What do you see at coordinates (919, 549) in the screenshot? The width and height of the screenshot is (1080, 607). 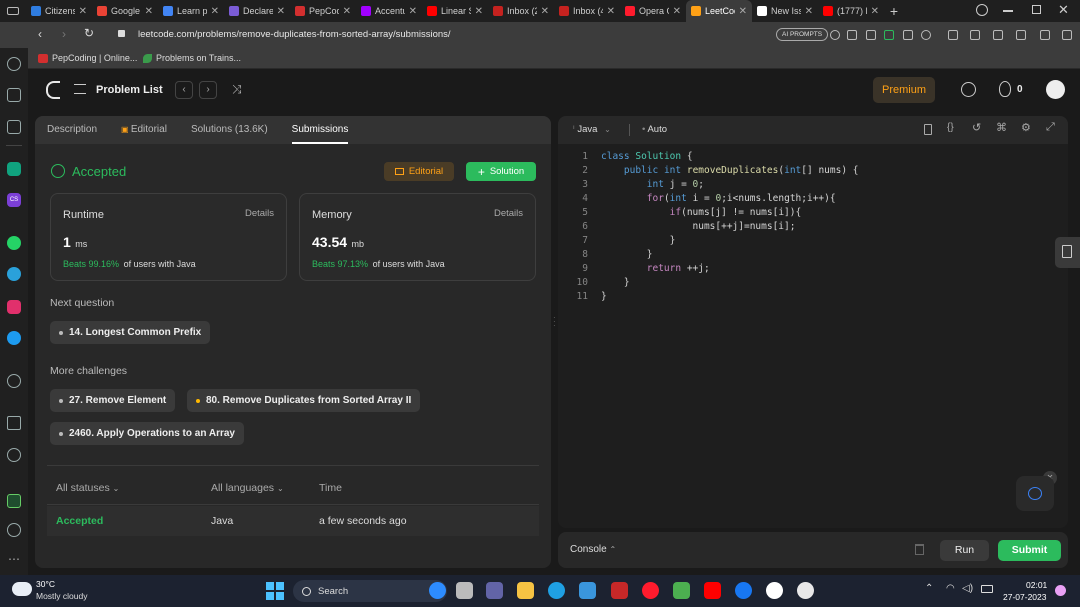 I see `trash-icon` at bounding box center [919, 549].